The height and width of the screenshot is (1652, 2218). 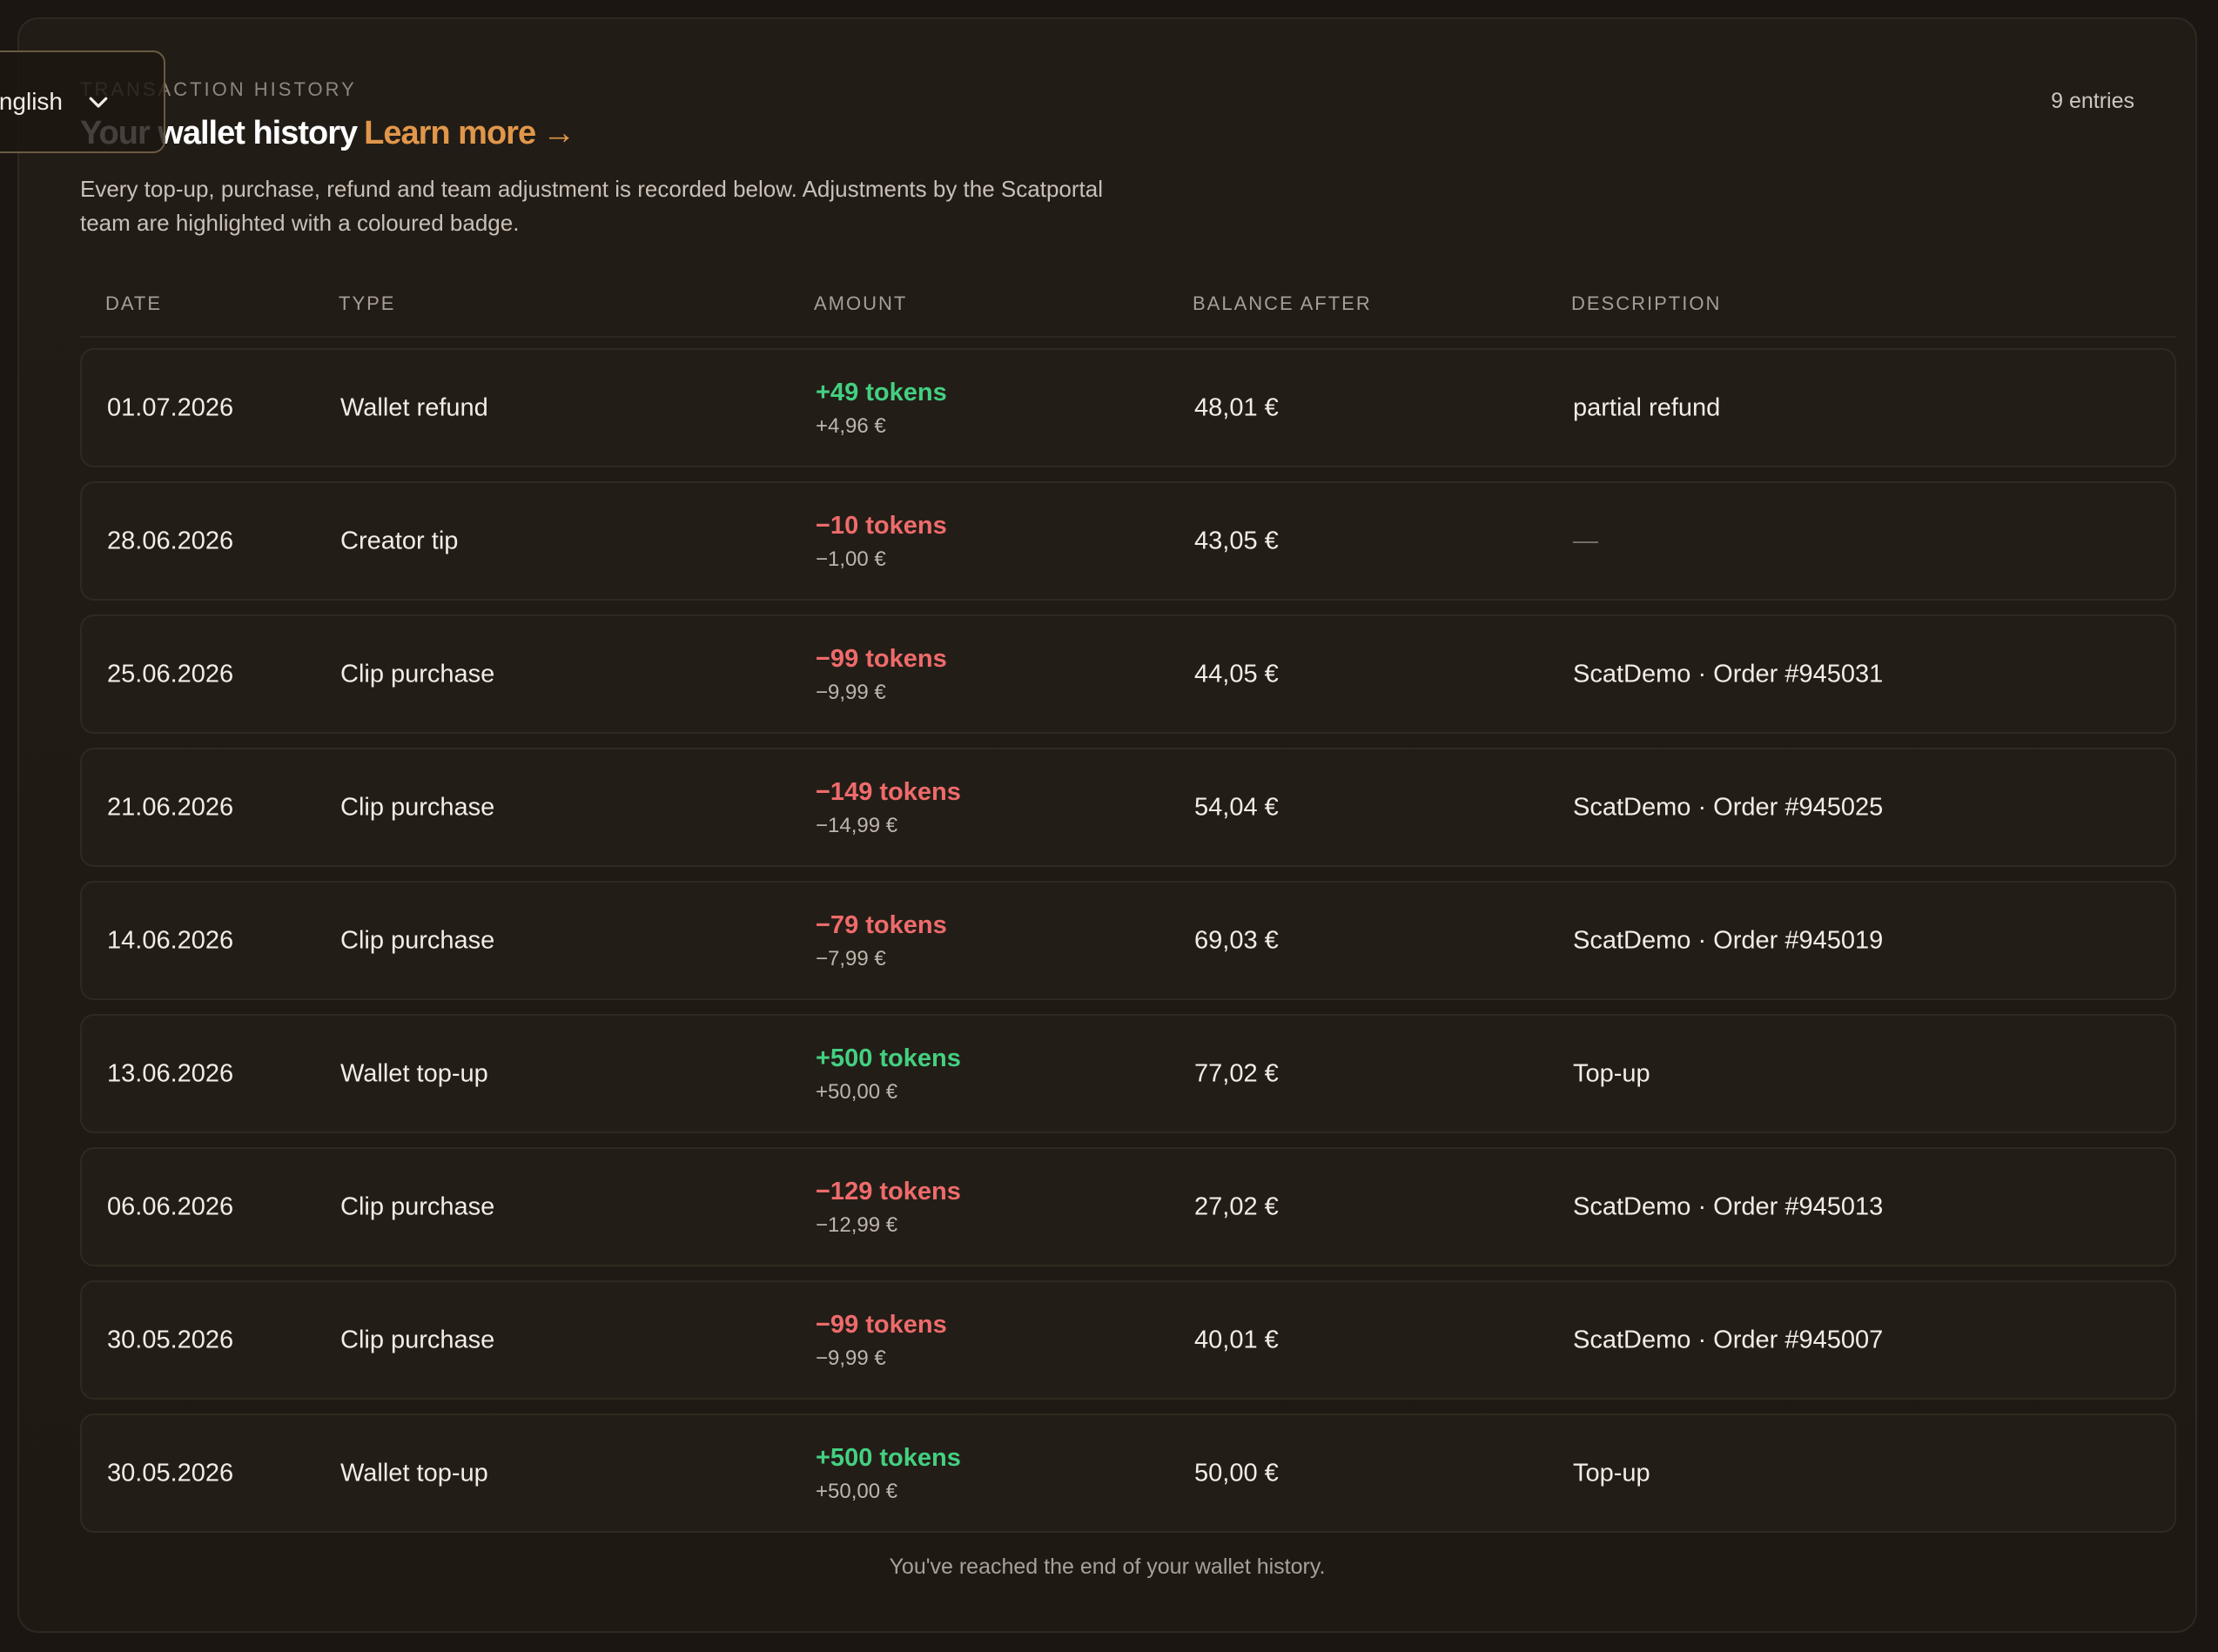 What do you see at coordinates (134, 303) in the screenshot?
I see `column-header-date: DATE` at bounding box center [134, 303].